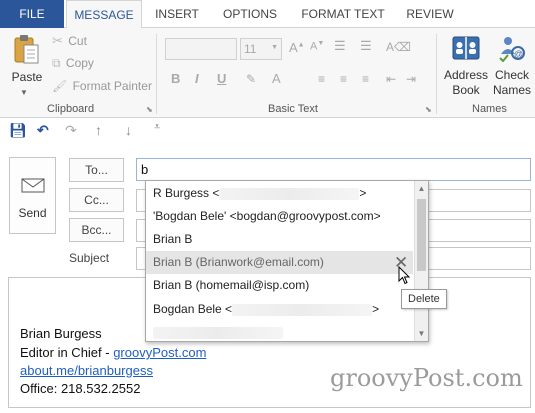 Image resolution: width=535 pixels, height=413 pixels. I want to click on tab-file: FILE, so click(32, 14).